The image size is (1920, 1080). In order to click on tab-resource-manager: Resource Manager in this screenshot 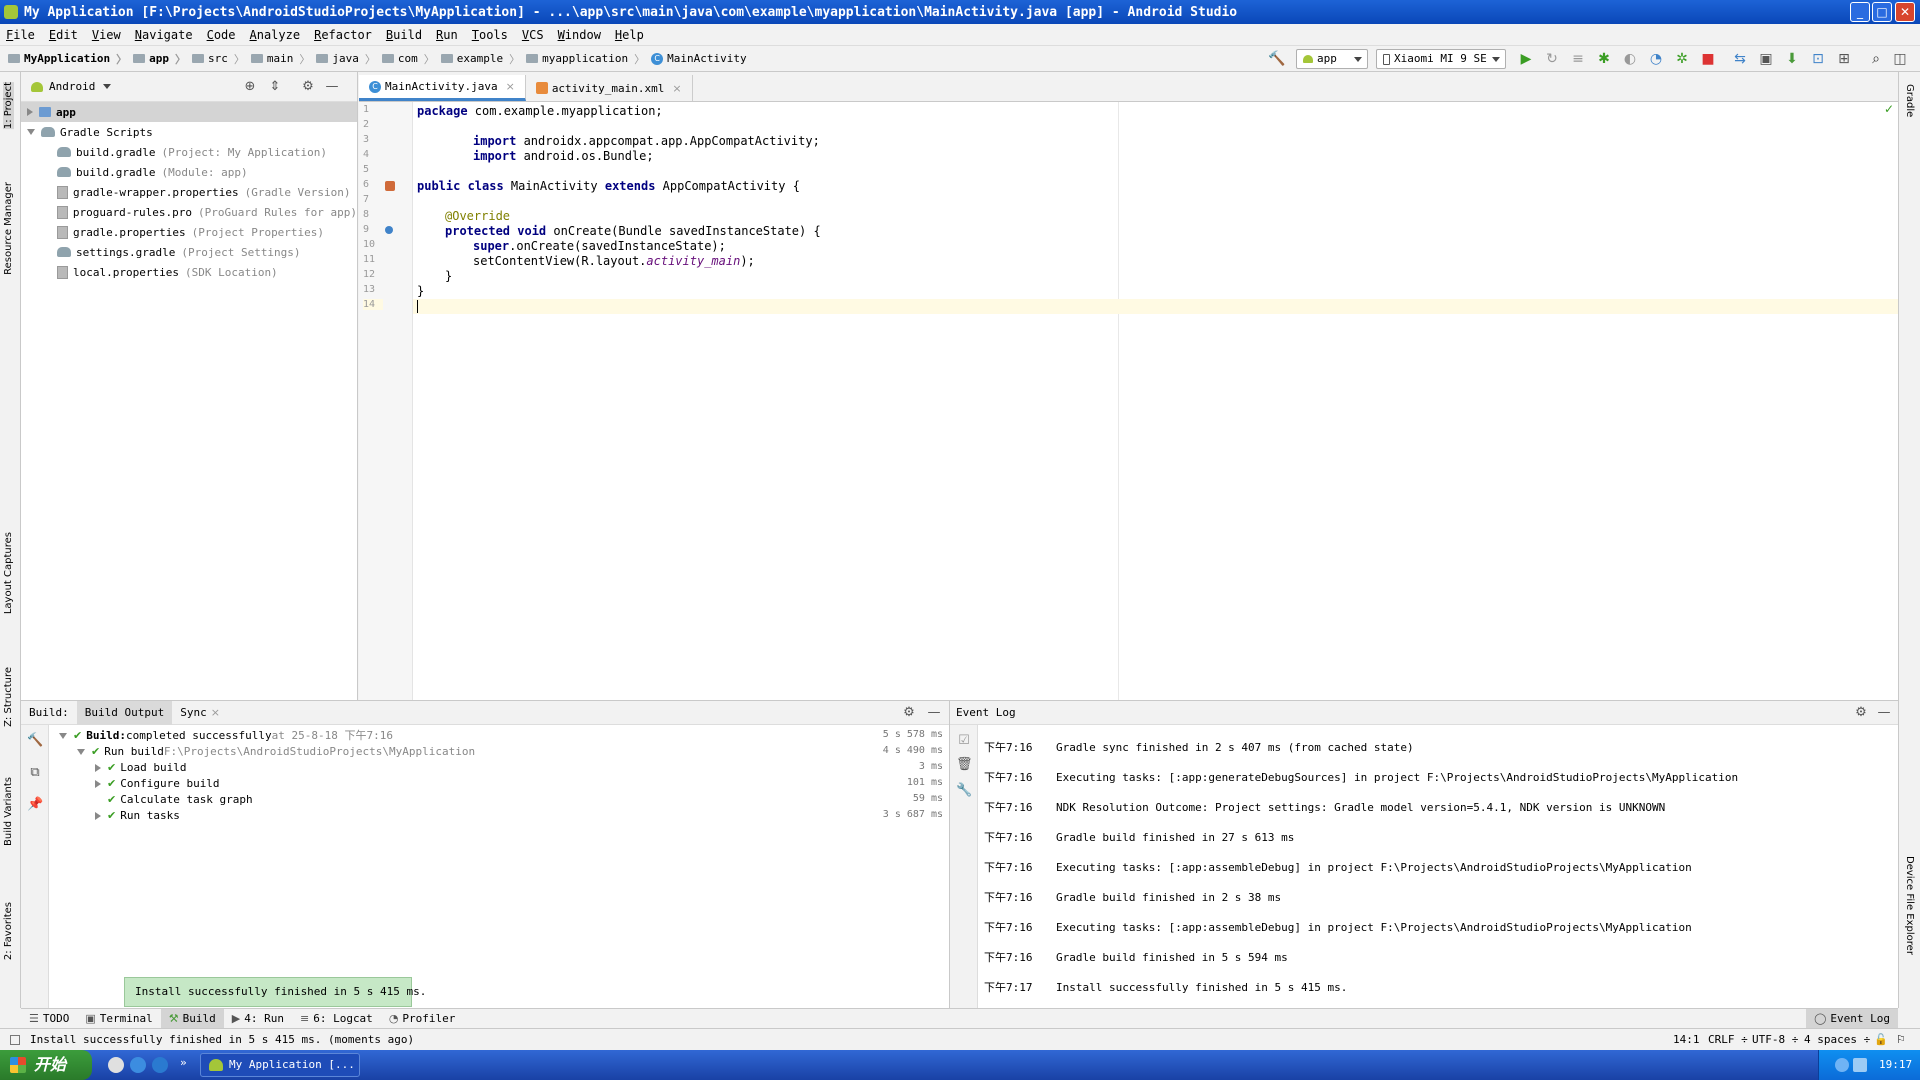, I will do `click(8, 228)`.